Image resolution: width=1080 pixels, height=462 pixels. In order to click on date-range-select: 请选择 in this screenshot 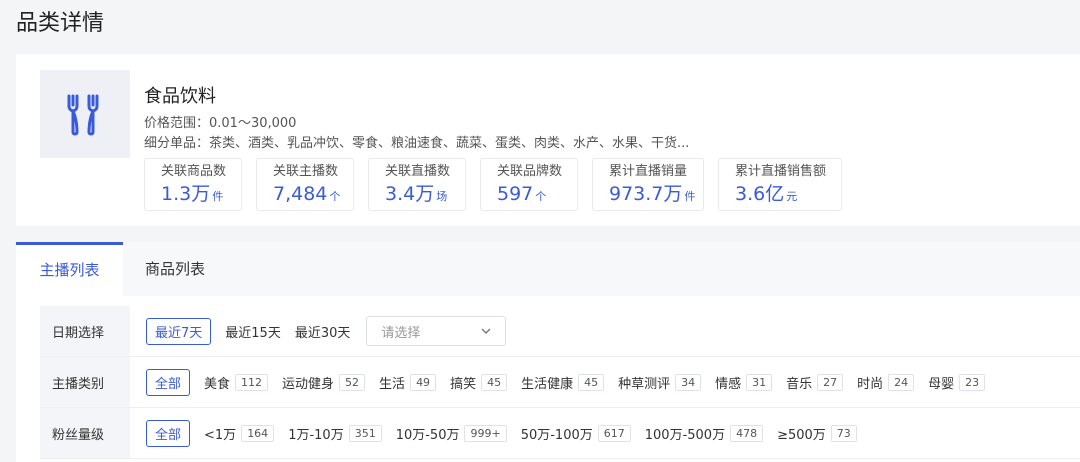, I will do `click(436, 331)`.